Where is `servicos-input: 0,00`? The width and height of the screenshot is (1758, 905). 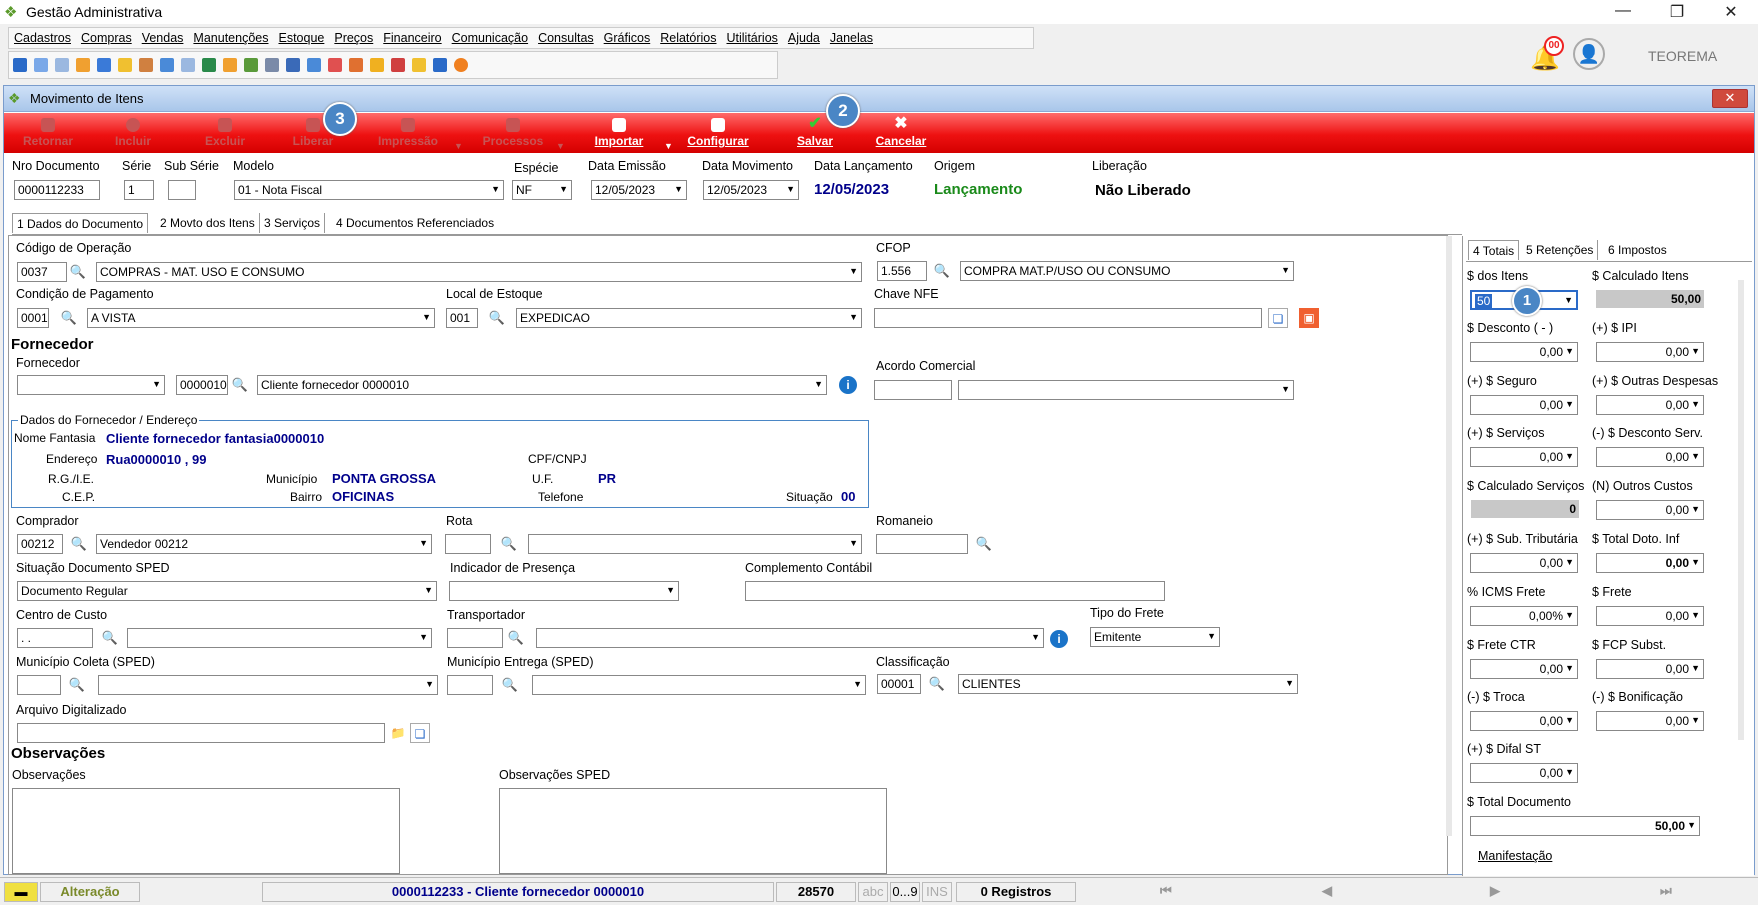
servicos-input: 0,00 is located at coordinates (1524, 457).